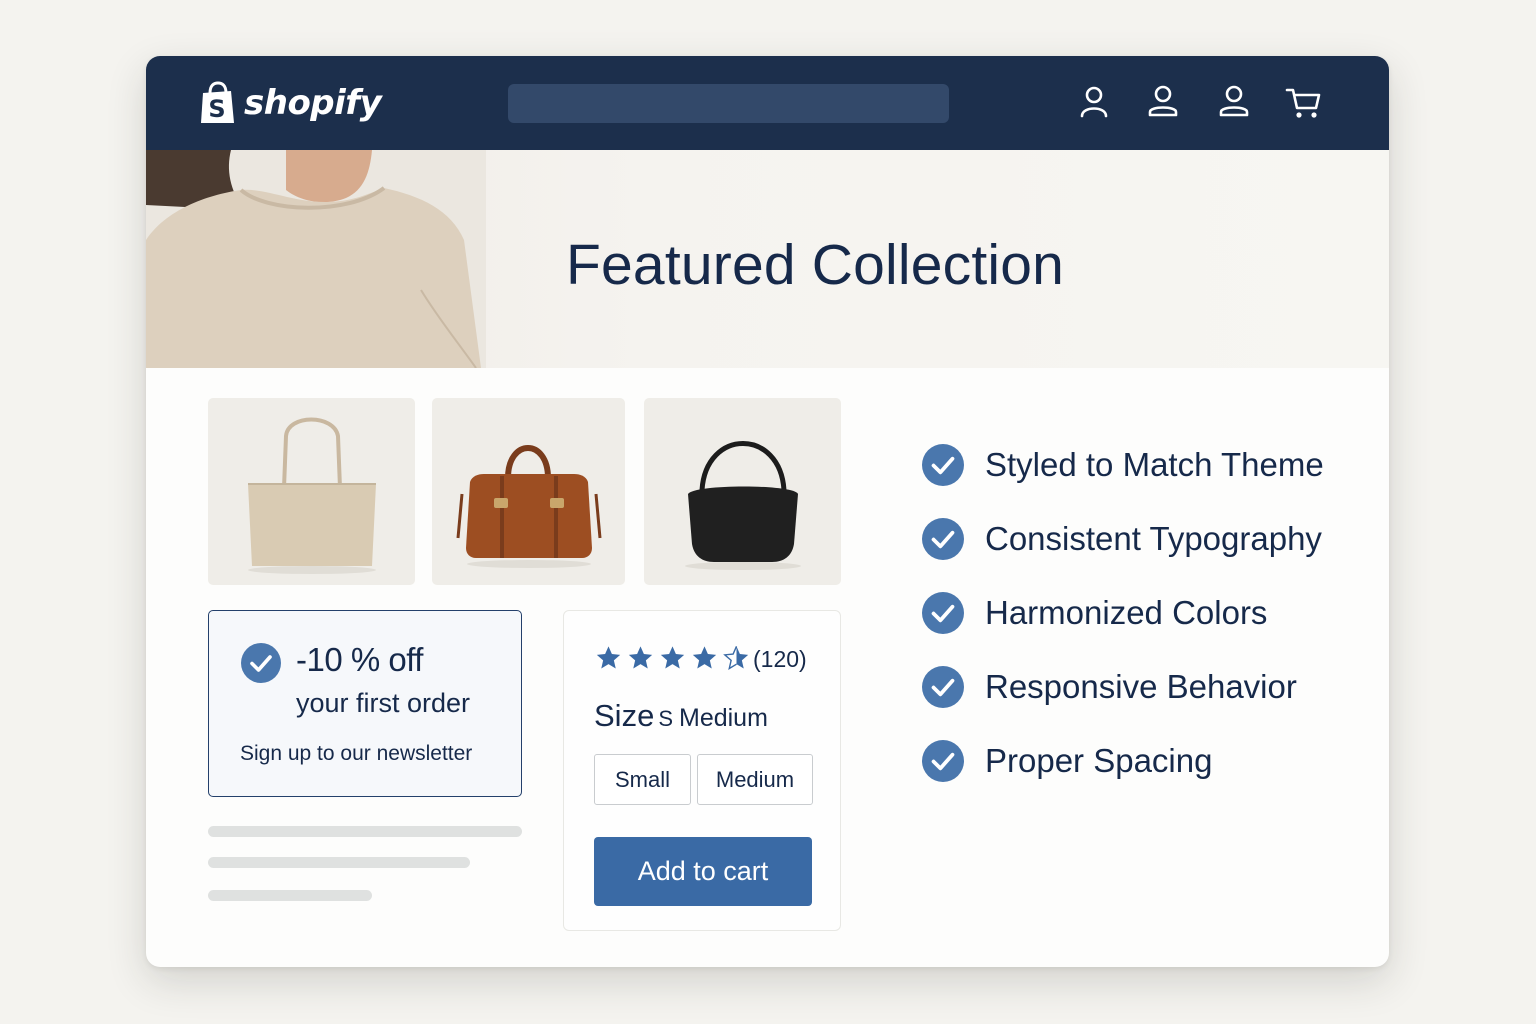  What do you see at coordinates (815, 265) in the screenshot?
I see `hero-title: Featured Collection` at bounding box center [815, 265].